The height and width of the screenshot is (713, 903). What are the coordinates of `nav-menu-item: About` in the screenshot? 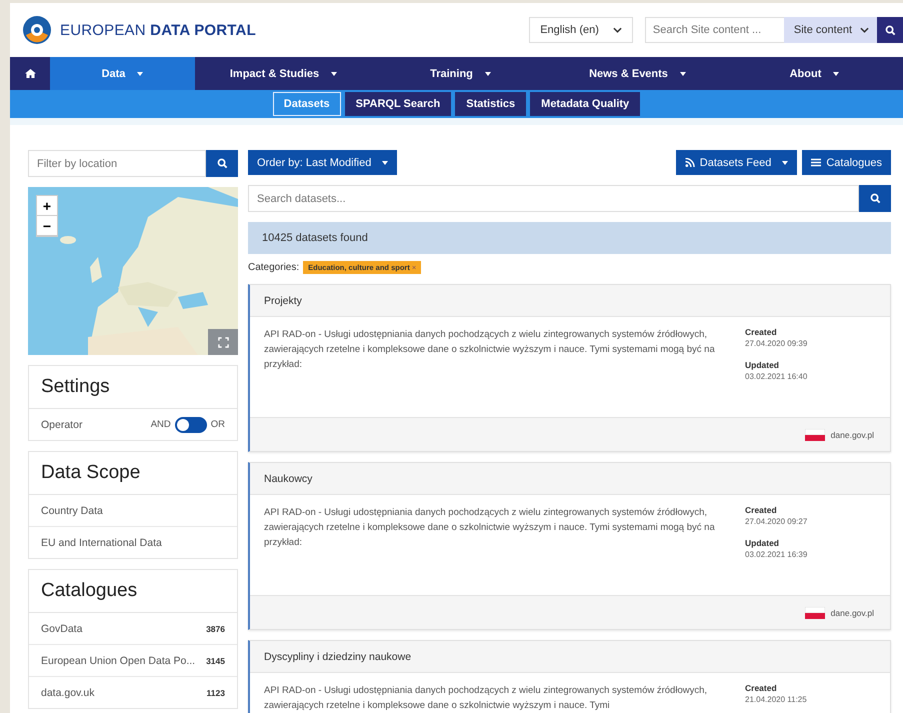 It's located at (814, 73).